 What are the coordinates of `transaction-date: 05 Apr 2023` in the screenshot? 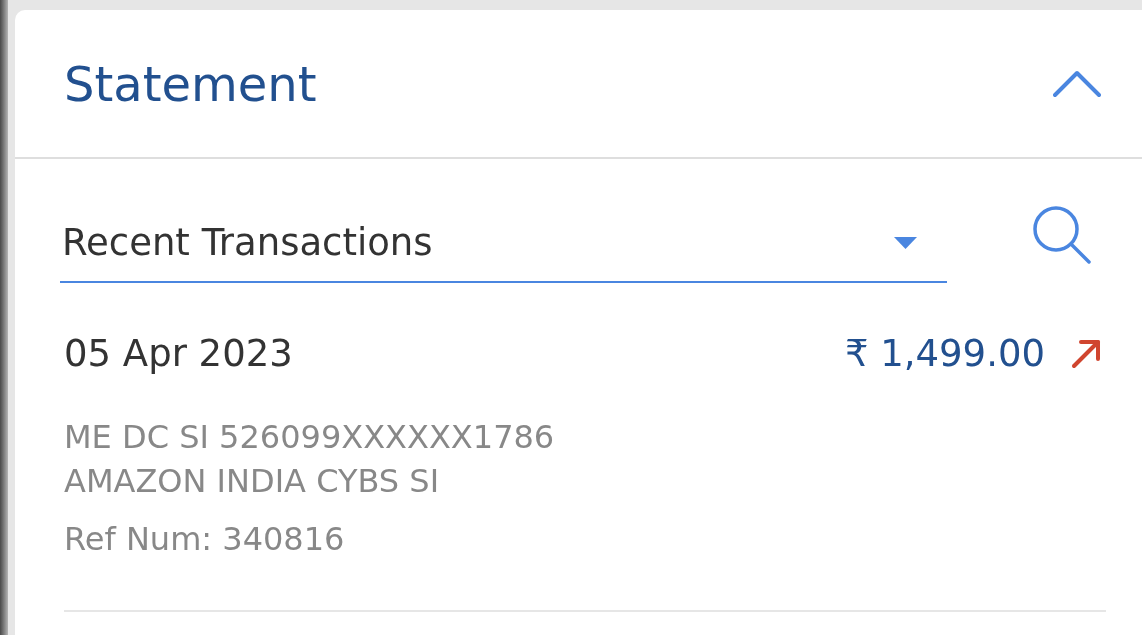 It's located at (178, 354).